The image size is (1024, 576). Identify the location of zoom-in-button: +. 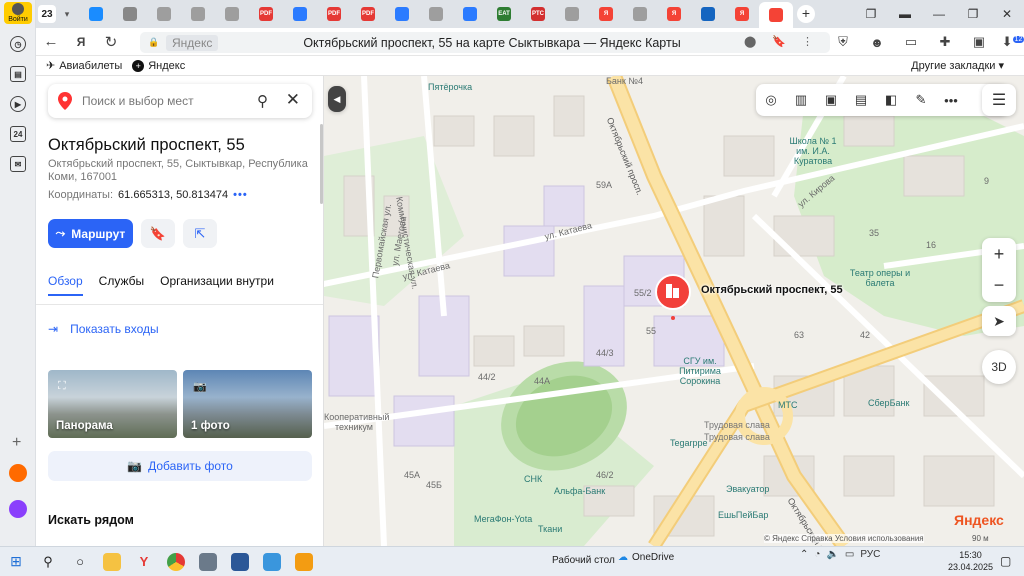
(999, 254).